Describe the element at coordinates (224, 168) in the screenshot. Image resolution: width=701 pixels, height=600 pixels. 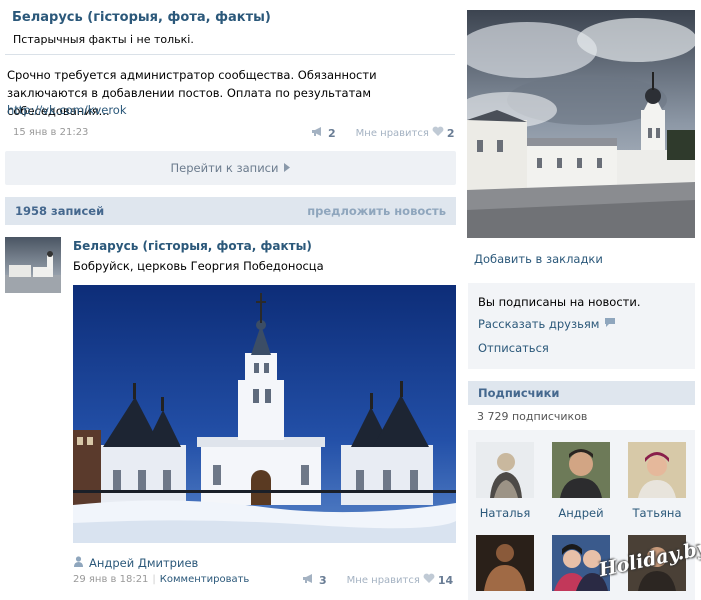
I see `goto-post-label: Перейти к записи` at that location.